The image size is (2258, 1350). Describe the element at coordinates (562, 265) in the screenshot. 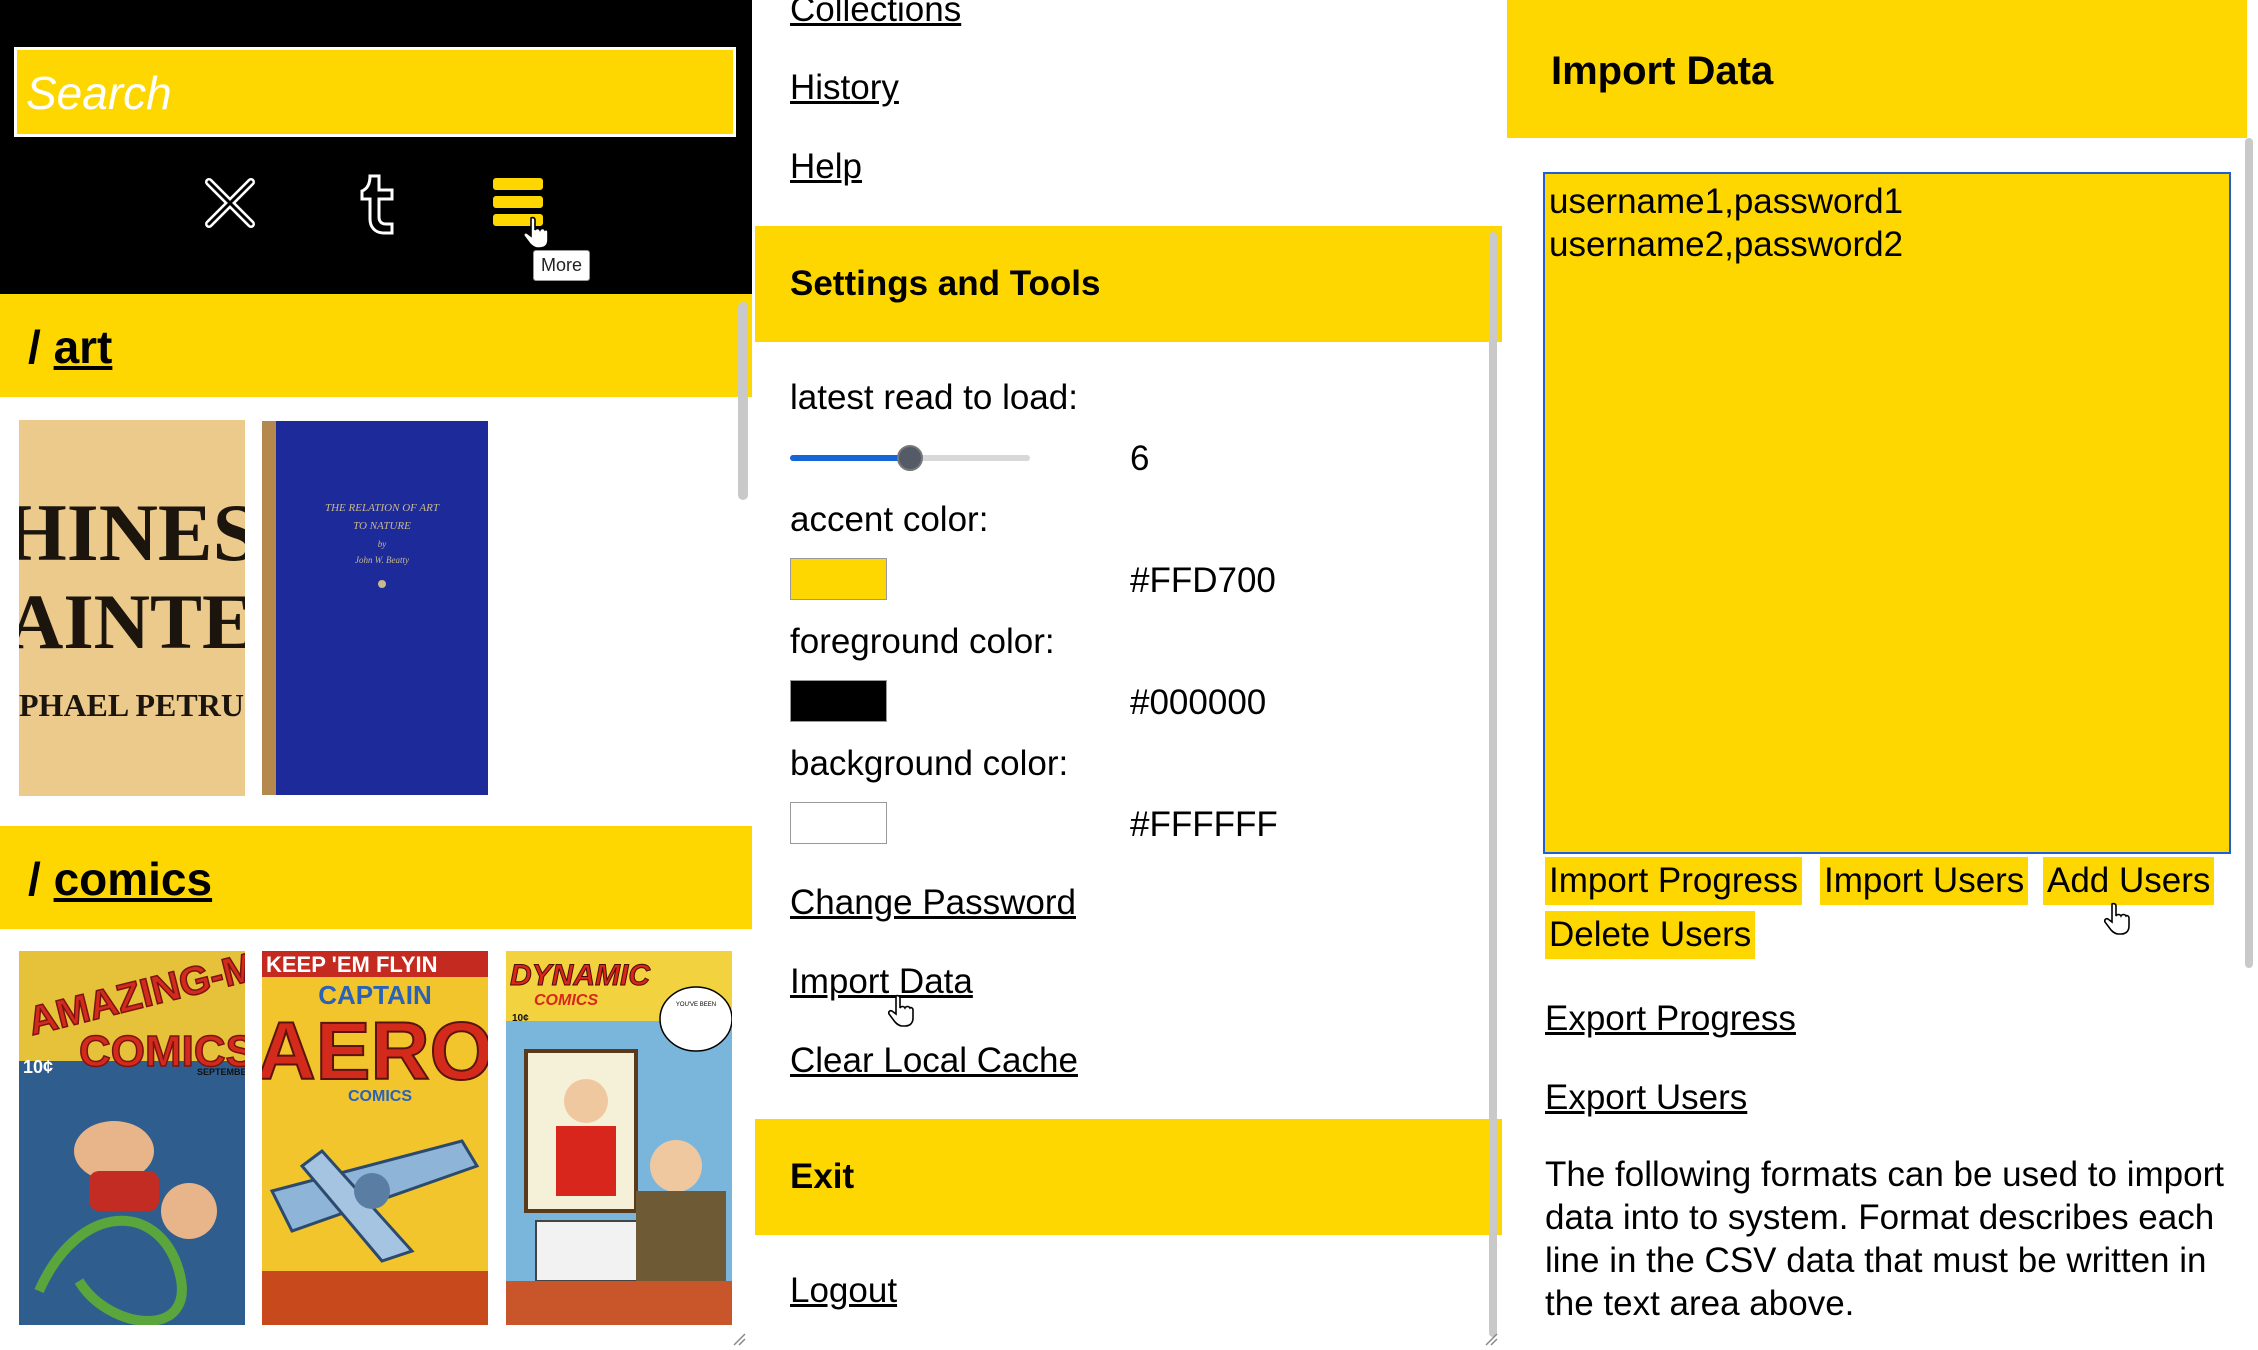

I see `tooltip: More` at that location.